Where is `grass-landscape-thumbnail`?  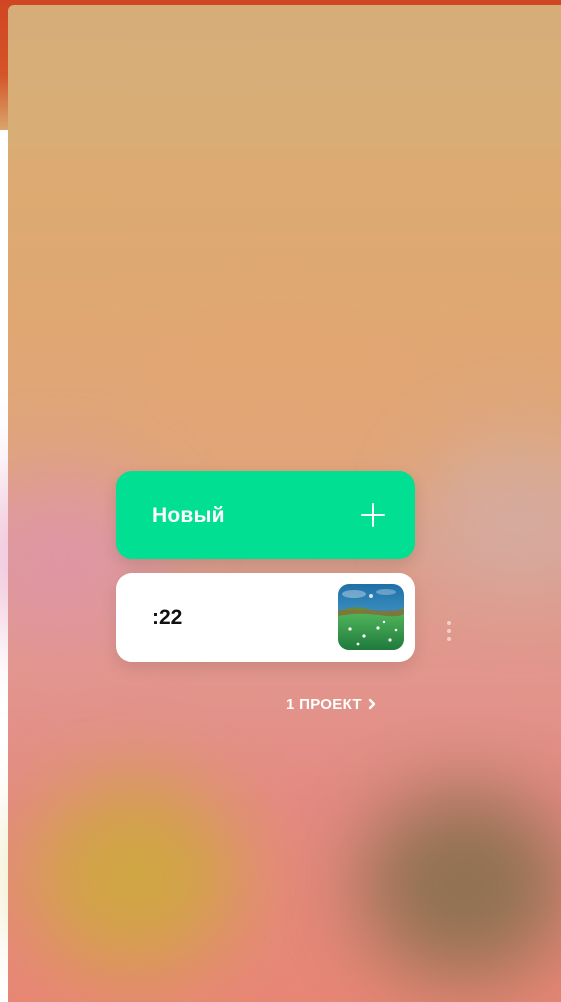 grass-landscape-thumbnail is located at coordinates (371, 617).